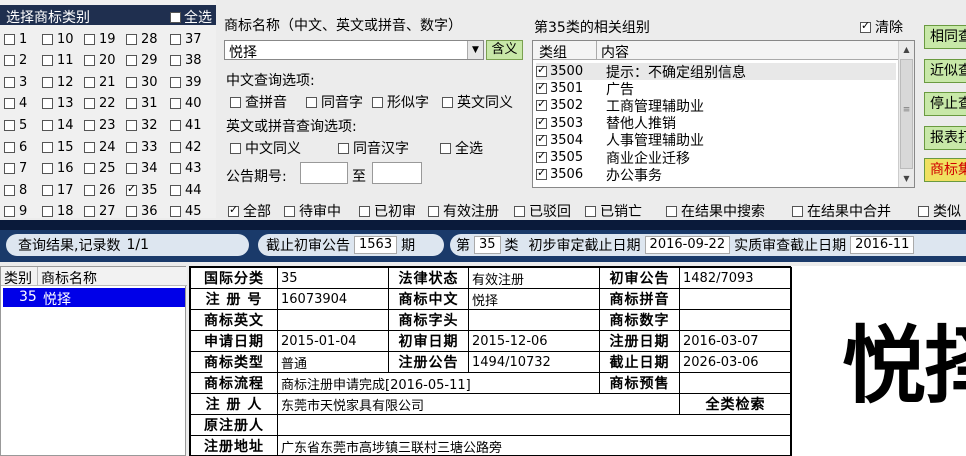  Describe the element at coordinates (716, 72) in the screenshot. I see `group-row: 3500提示：不确定组别信息` at that location.